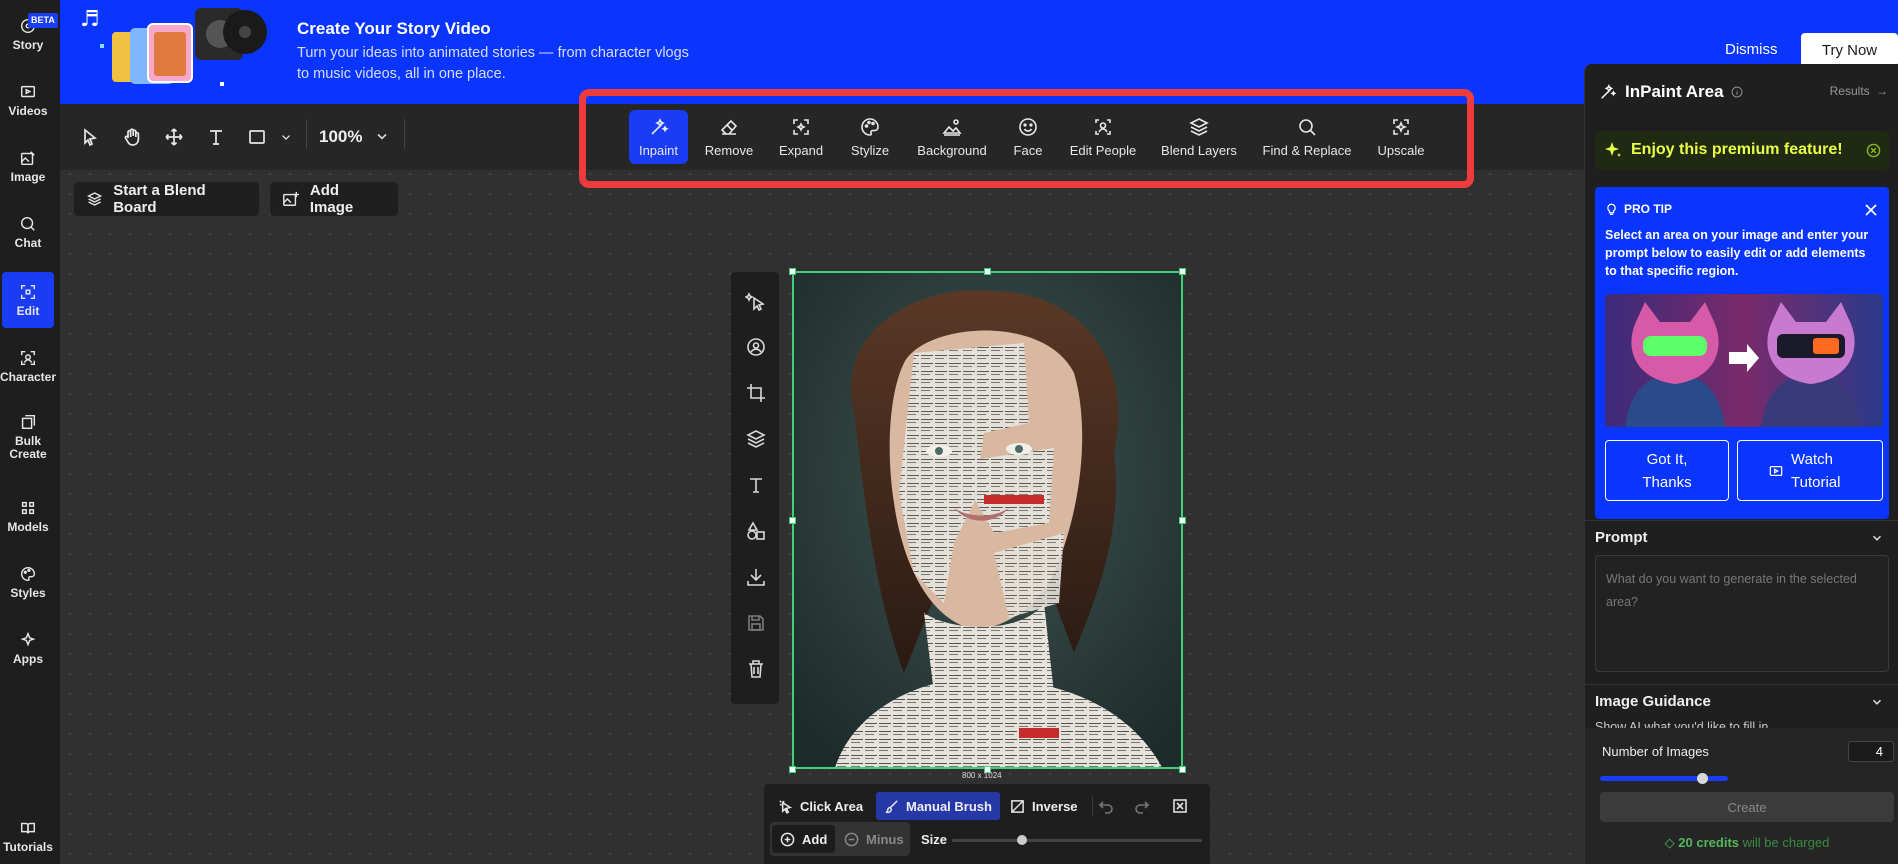  What do you see at coordinates (132, 137) in the screenshot?
I see `hand-tool` at bounding box center [132, 137].